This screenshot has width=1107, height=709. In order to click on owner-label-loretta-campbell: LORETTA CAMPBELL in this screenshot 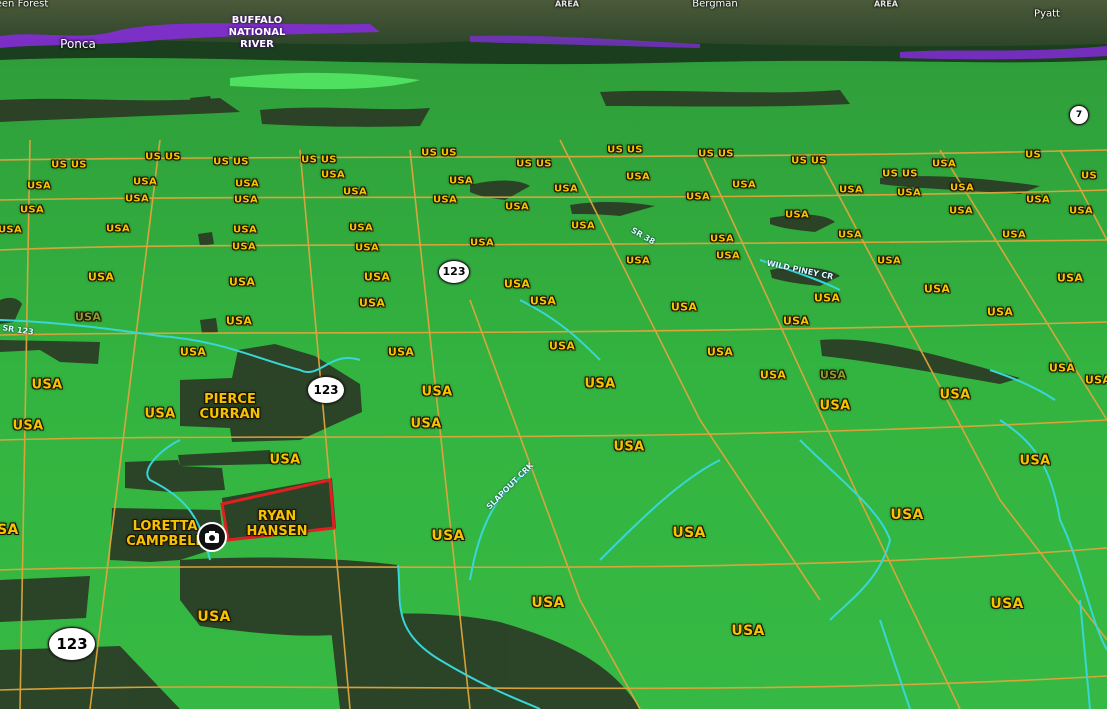, I will do `click(164, 534)`.